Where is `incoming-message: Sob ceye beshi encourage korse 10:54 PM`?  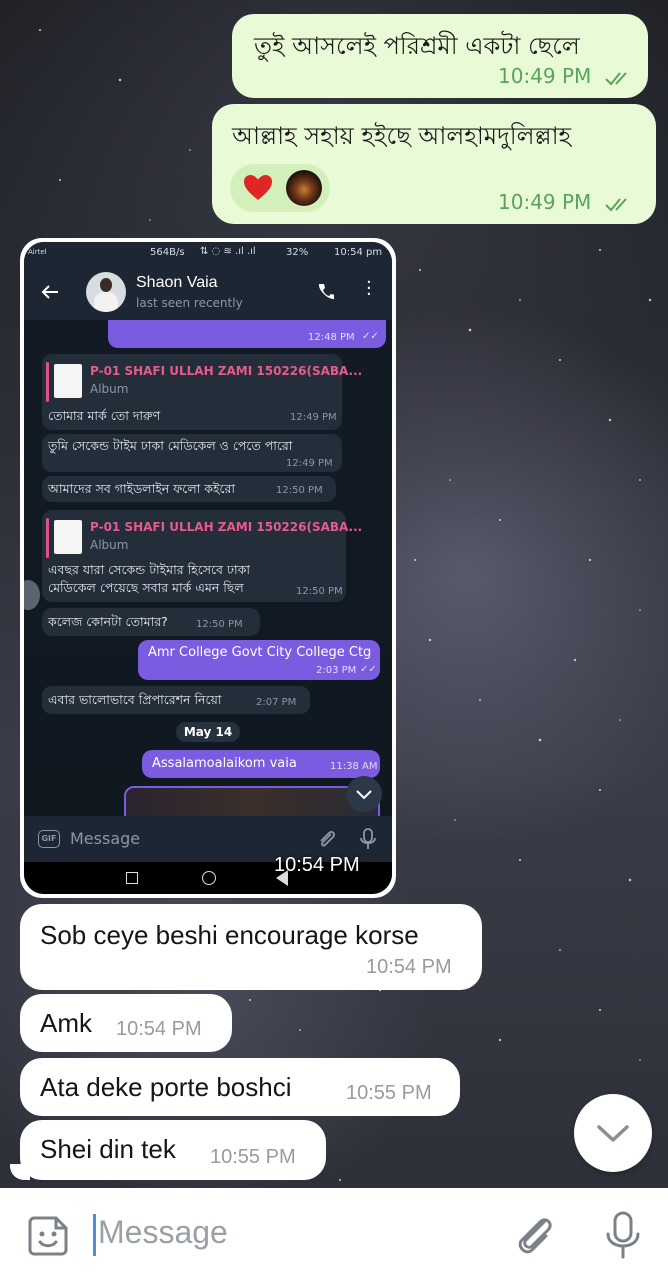
incoming-message: Sob ceye beshi encourage korse 10:54 PM is located at coordinates (251, 947).